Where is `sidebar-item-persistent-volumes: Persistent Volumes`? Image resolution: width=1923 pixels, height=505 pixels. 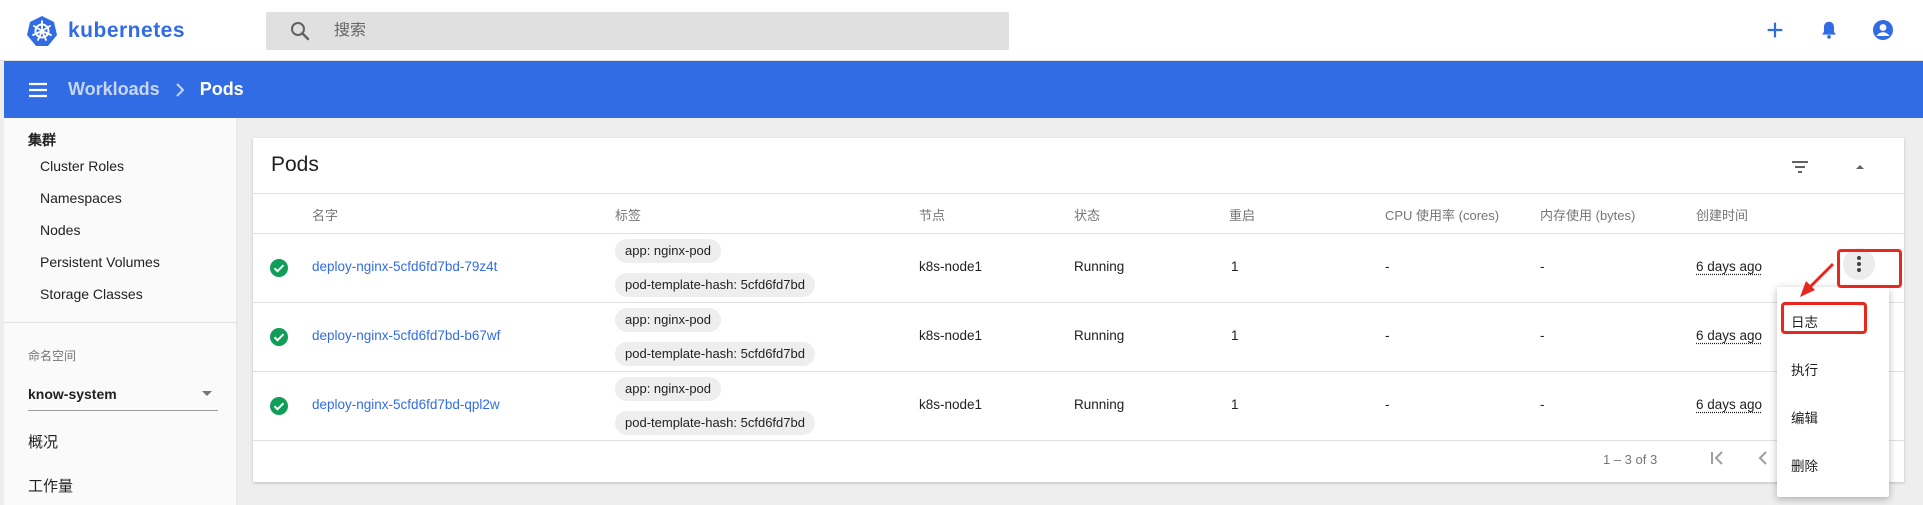
sidebar-item-persistent-volumes: Persistent Volumes is located at coordinates (100, 262).